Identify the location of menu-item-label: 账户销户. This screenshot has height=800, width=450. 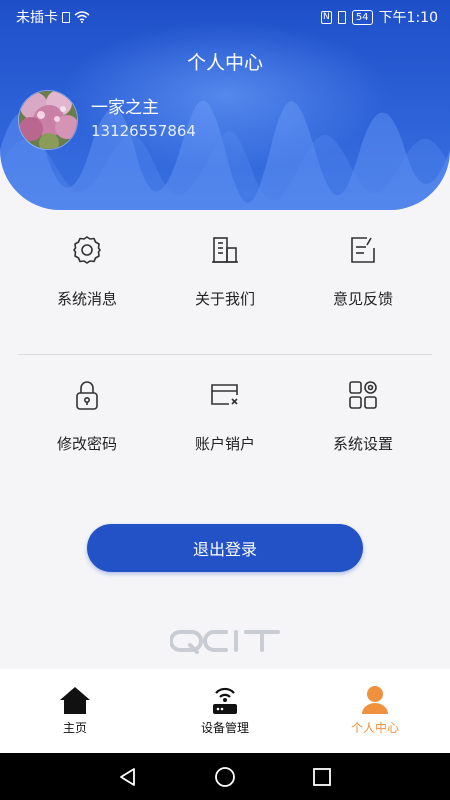
(224, 444).